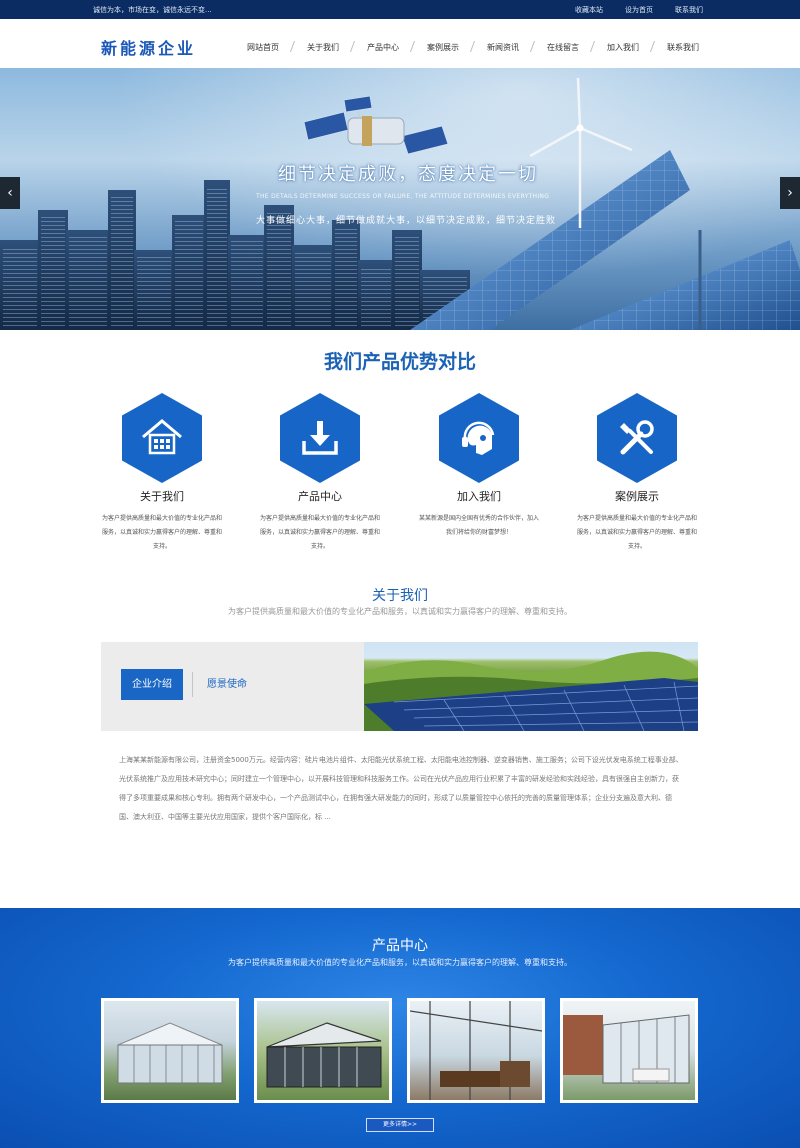 The width and height of the screenshot is (800, 1148). I want to click on nav-about: 关于我们, so click(323, 47).